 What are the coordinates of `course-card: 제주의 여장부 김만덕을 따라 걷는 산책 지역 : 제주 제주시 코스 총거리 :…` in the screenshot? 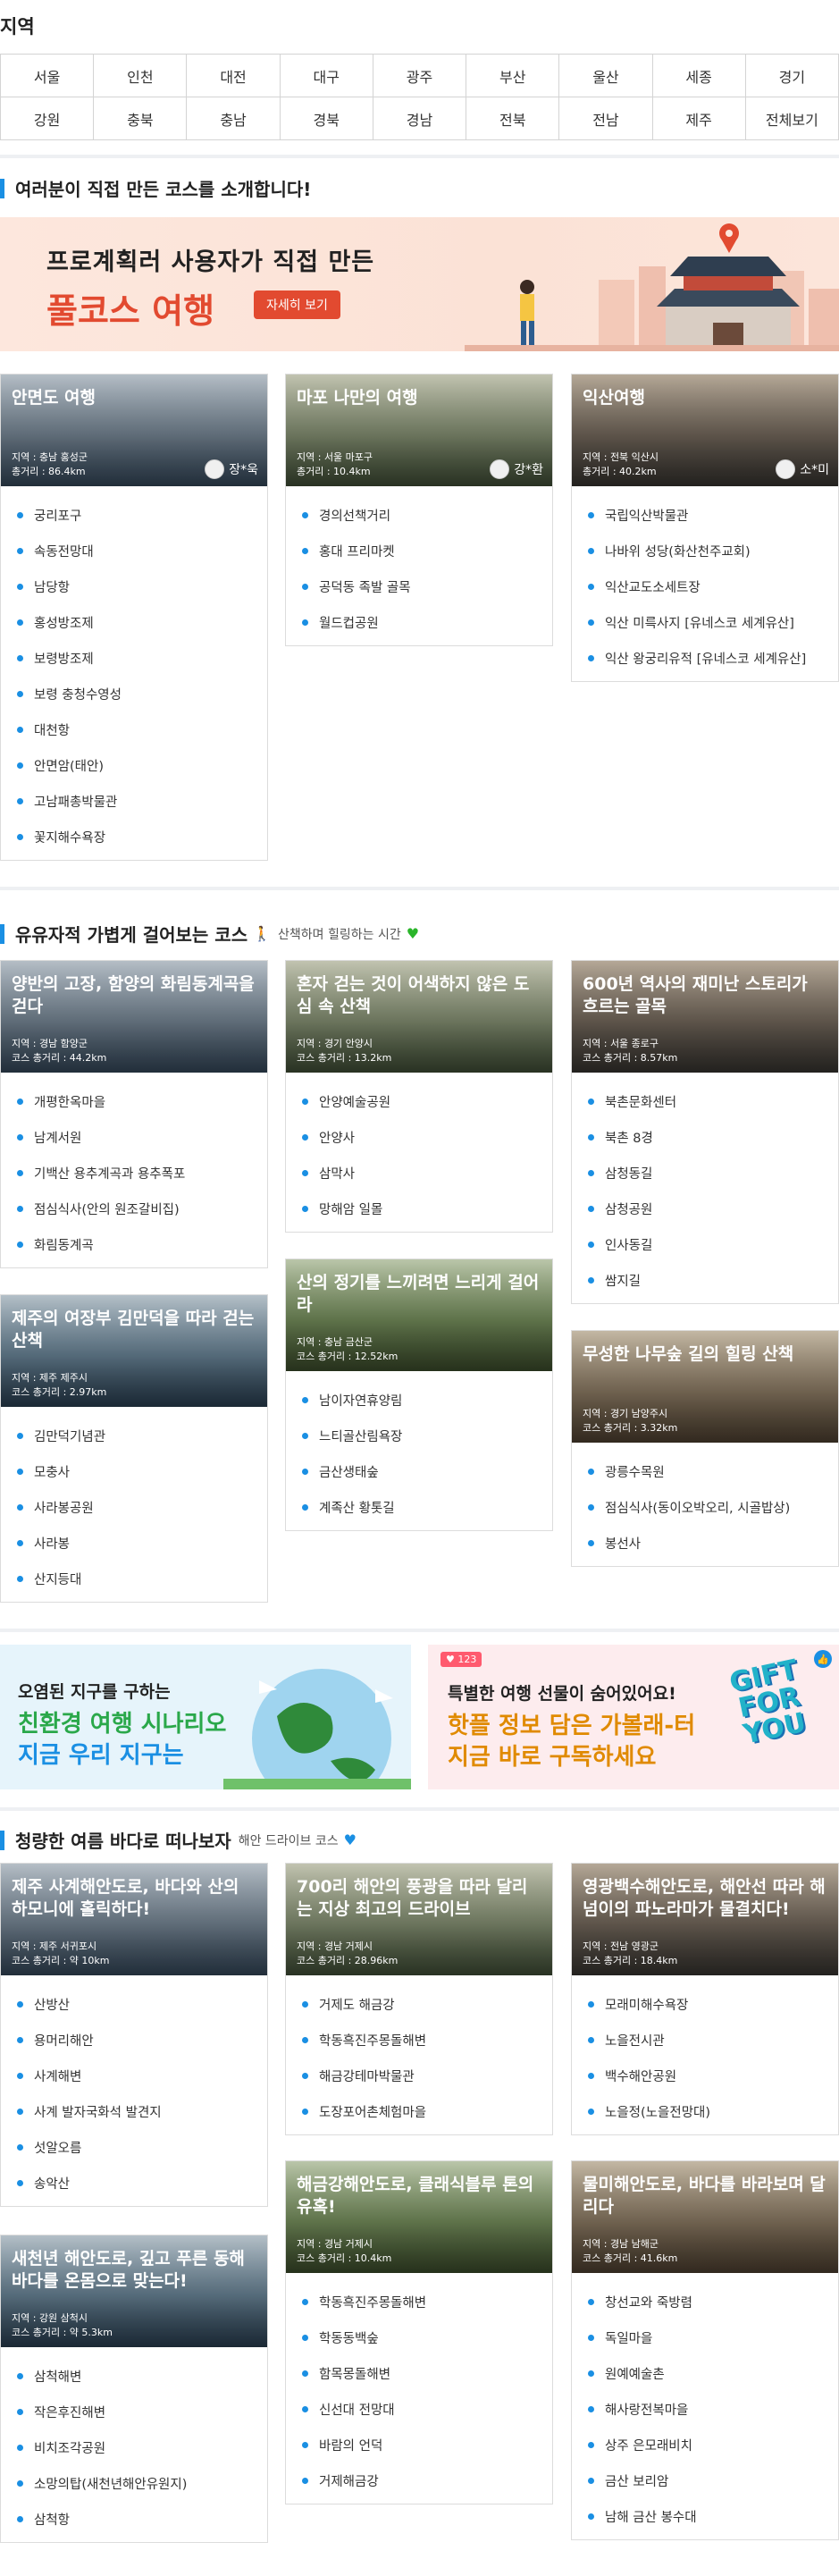 It's located at (134, 1449).